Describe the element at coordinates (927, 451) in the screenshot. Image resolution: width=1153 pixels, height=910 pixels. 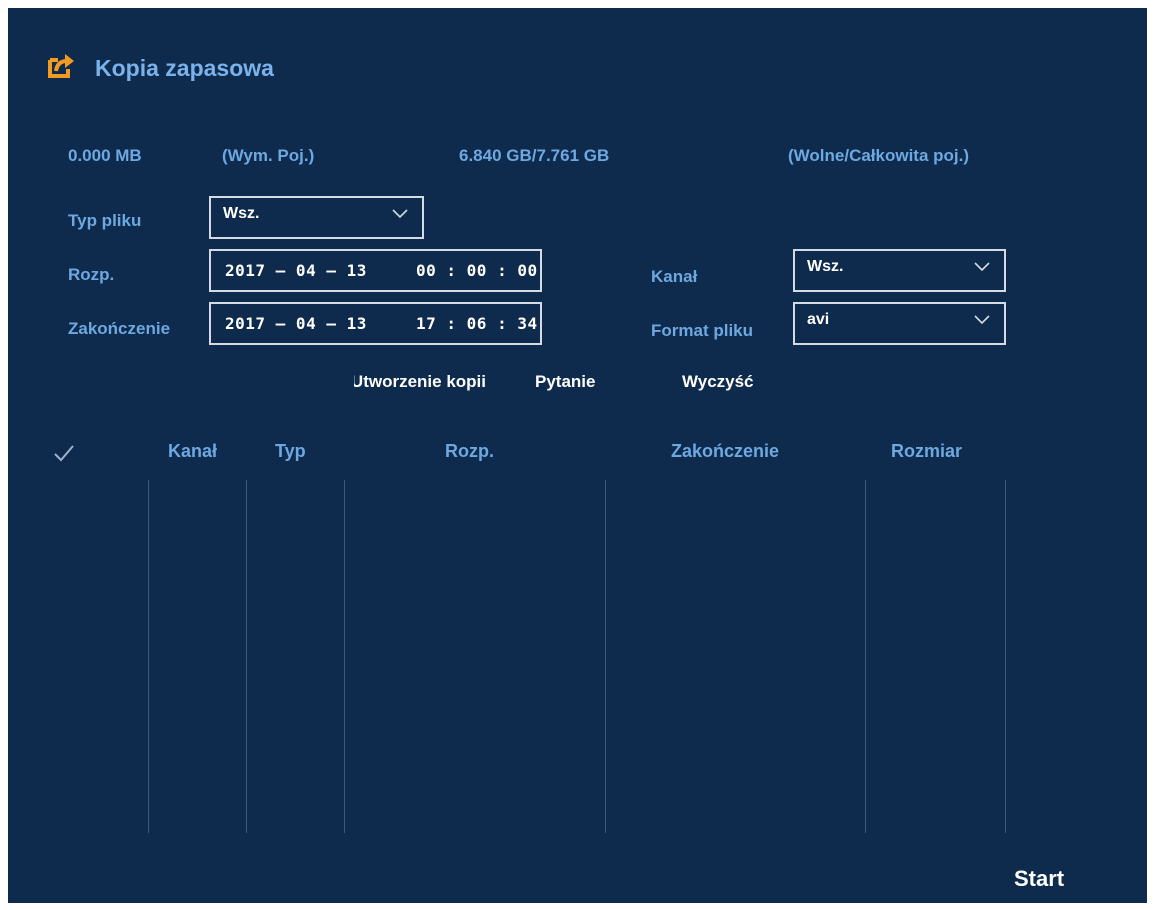
I see `column-header-size: Rozmiar` at that location.